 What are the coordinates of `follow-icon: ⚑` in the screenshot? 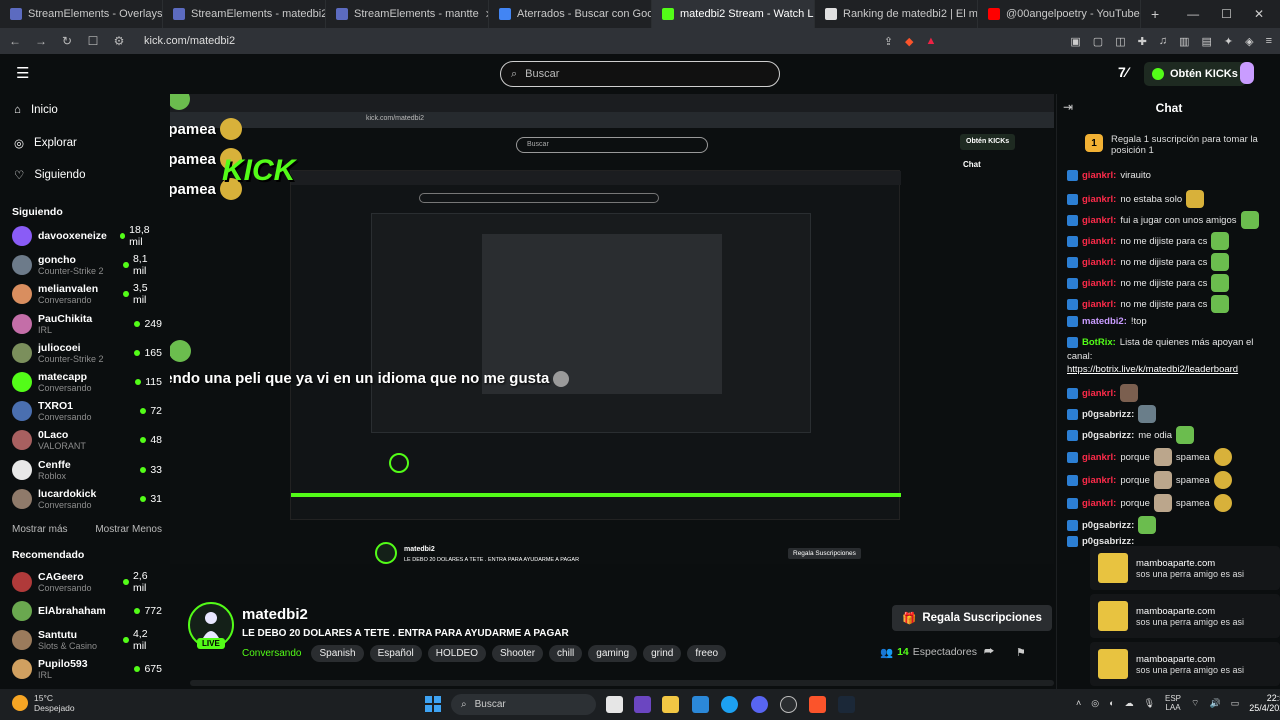 It's located at (1021, 652).